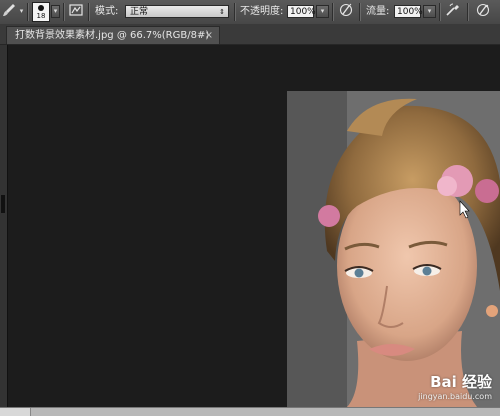 This screenshot has height=416, width=500. I want to click on watermark-url: jingyan.baidu.com, so click(455, 396).